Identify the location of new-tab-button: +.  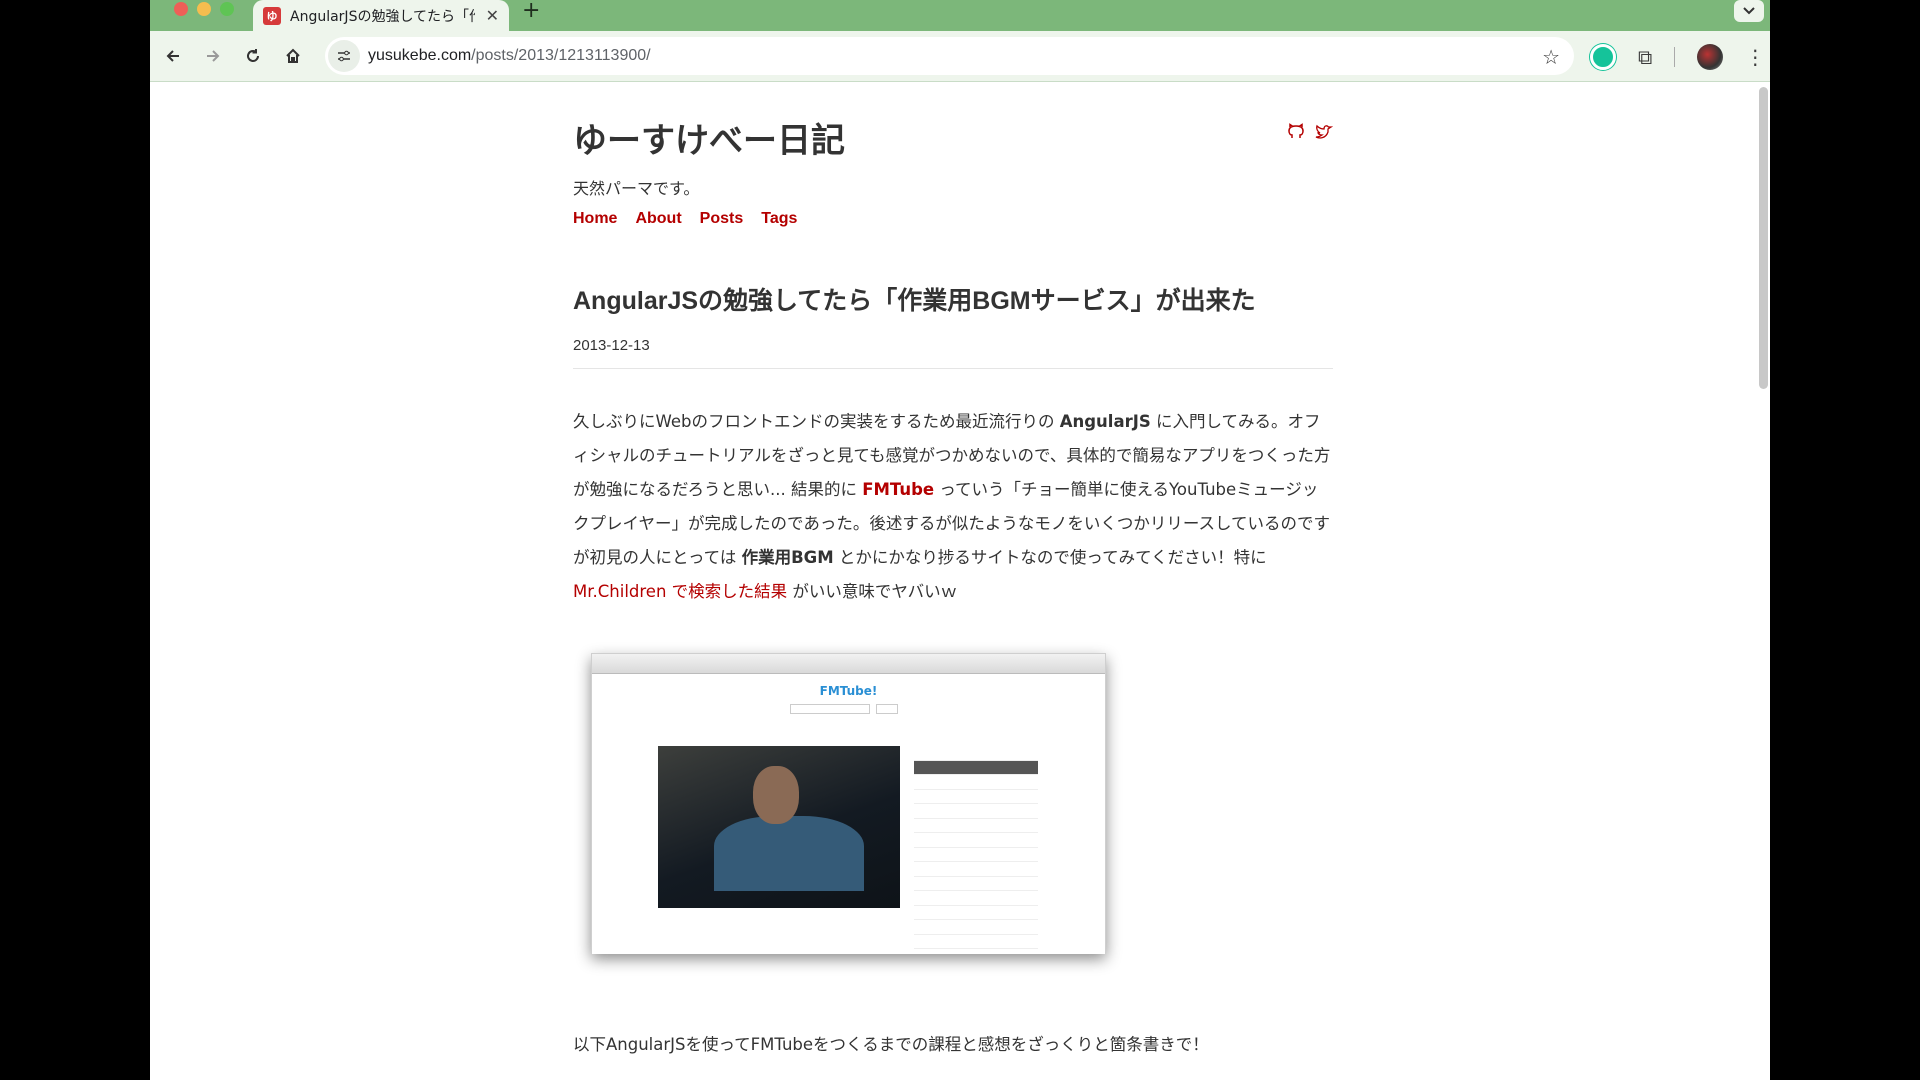
(531, 11).